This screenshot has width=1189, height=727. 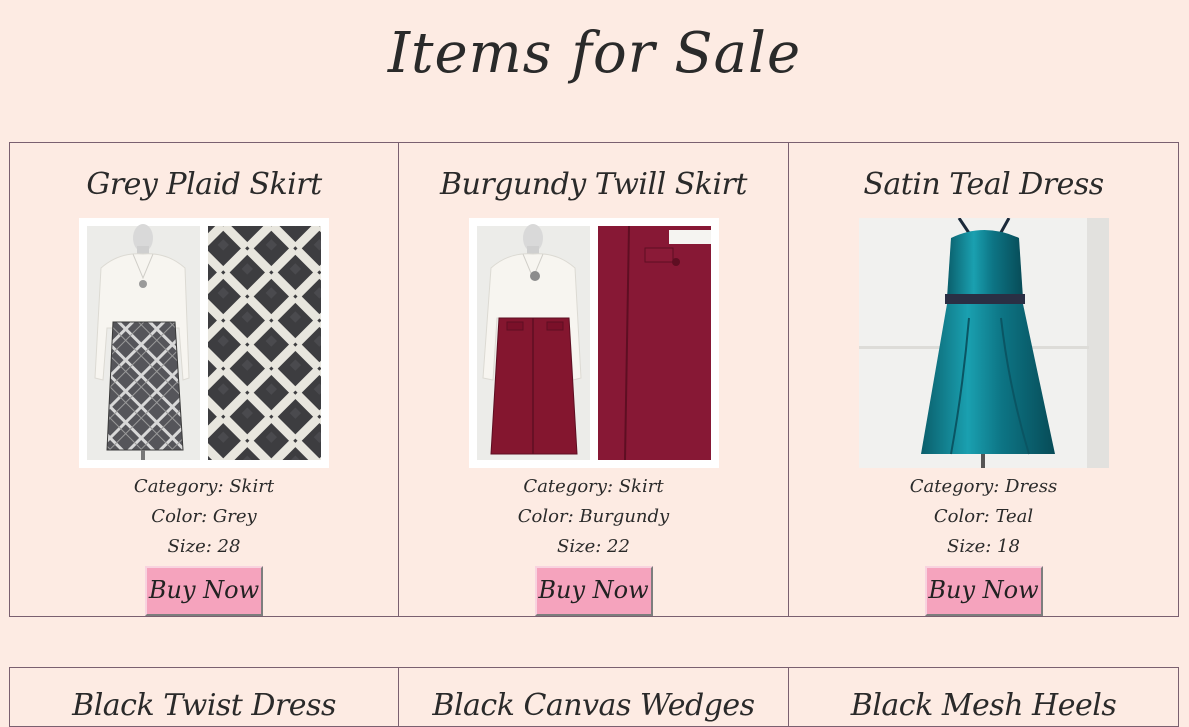 What do you see at coordinates (983, 546) in the screenshot?
I see `product-size: Size: 18` at bounding box center [983, 546].